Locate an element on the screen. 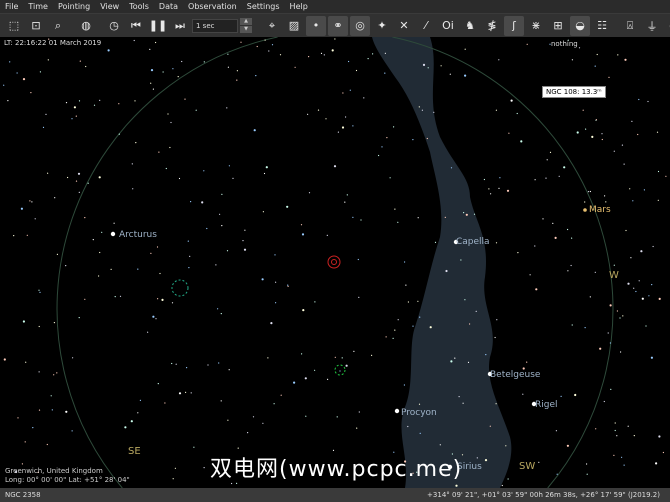 This screenshot has height=502, width=670. label-rigel: Rigel is located at coordinates (546, 405).